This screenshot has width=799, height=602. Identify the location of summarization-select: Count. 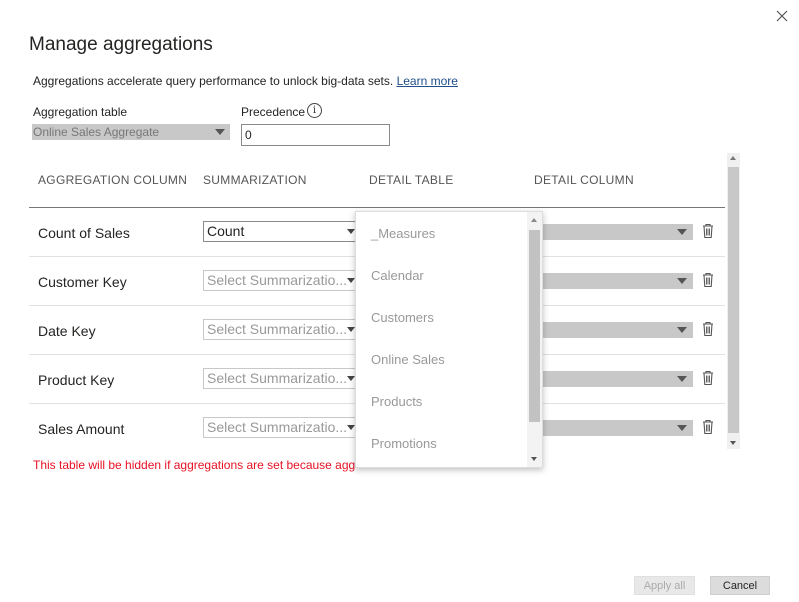
(281, 231).